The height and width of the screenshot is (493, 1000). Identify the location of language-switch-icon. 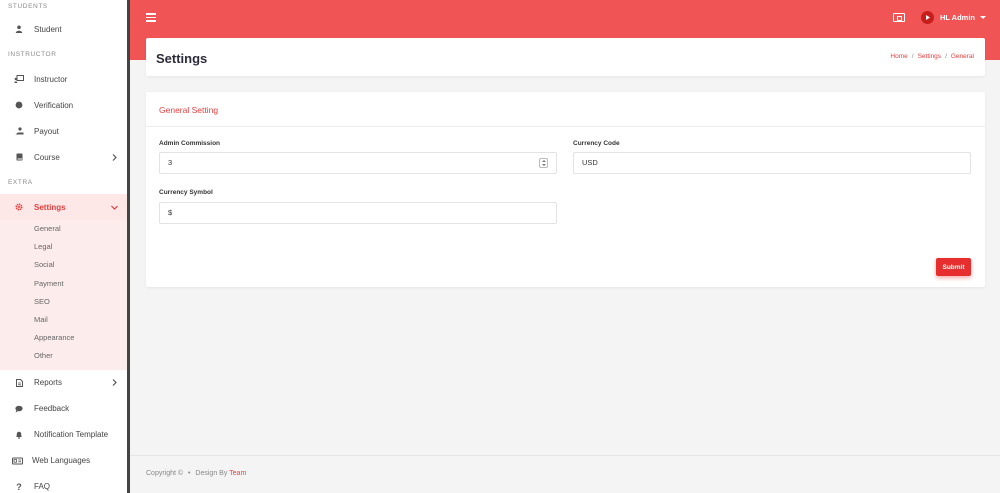
(899, 17).